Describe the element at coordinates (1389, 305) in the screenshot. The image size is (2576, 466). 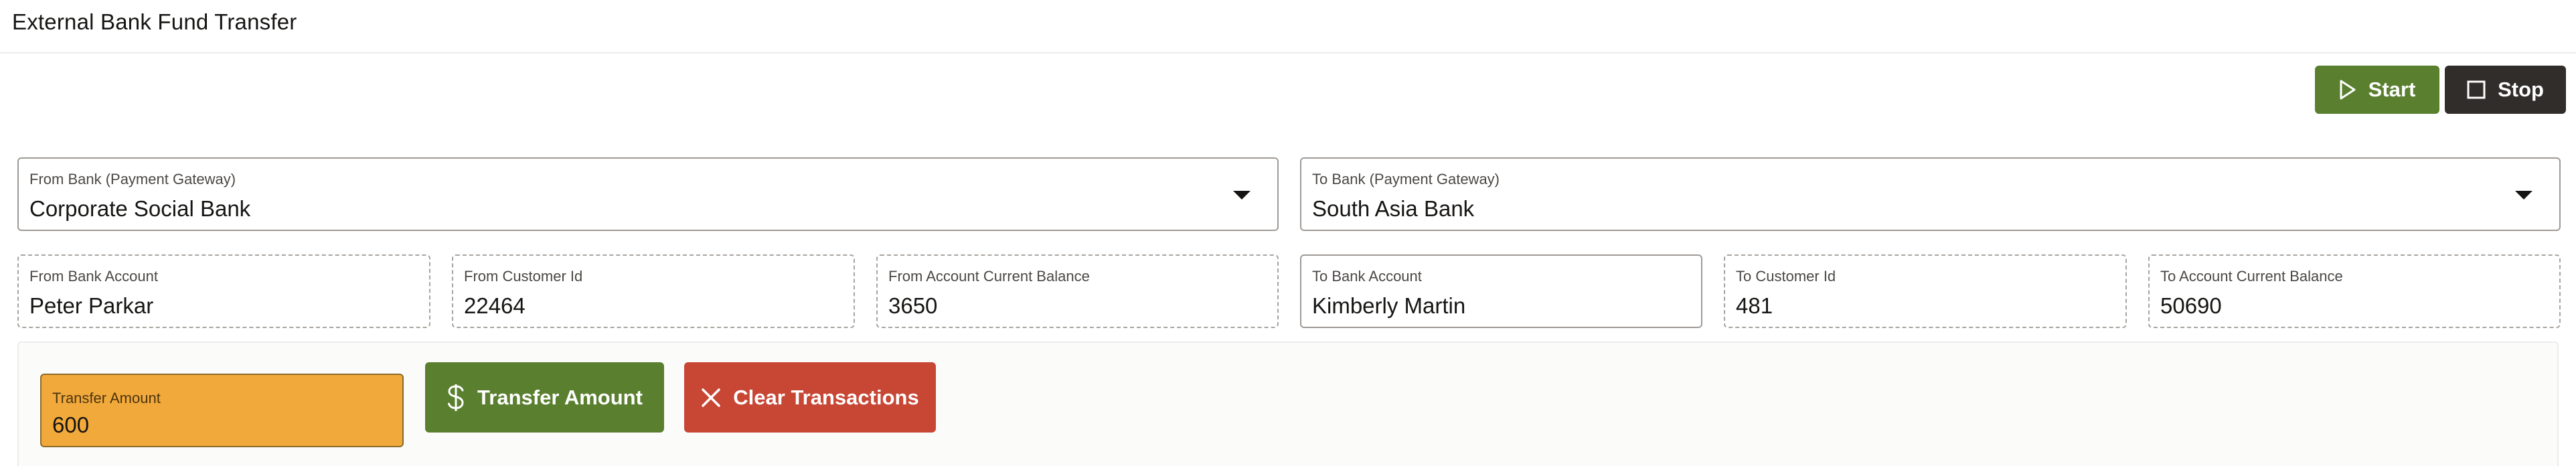
I see `to-bank-account-value: Kimberly Martin` at that location.